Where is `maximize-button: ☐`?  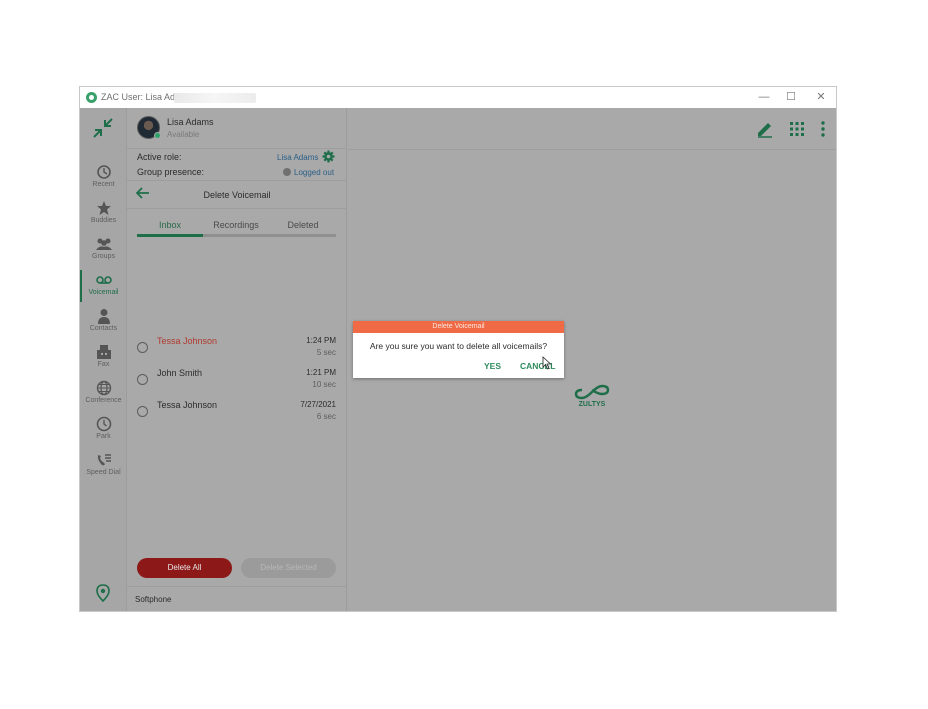
maximize-button: ☐ is located at coordinates (791, 97).